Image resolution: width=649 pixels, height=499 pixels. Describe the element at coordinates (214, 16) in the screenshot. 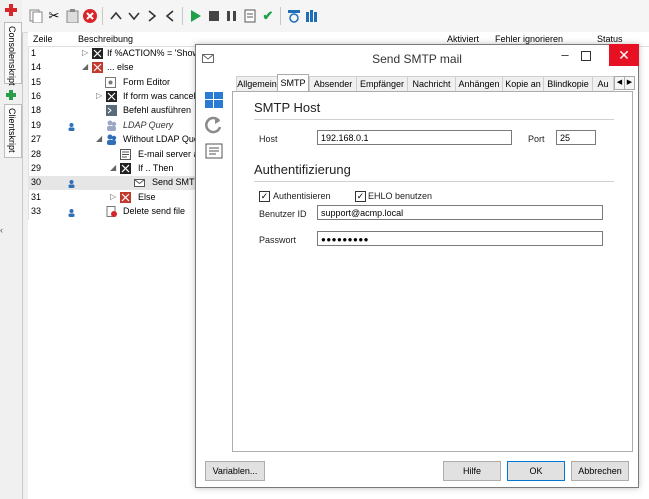

I see `stop-icon` at that location.